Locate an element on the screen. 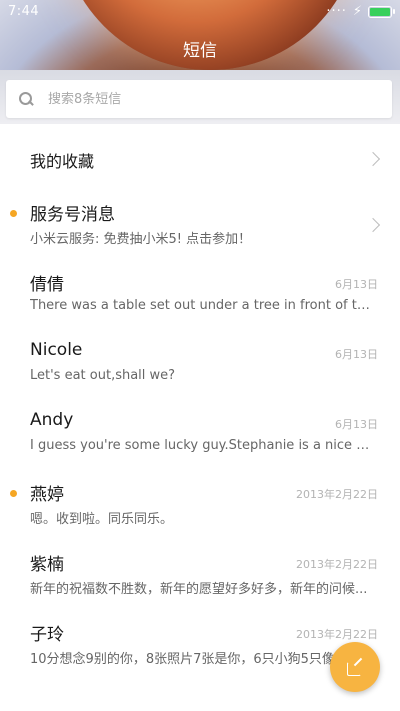 The width and height of the screenshot is (400, 711). conversation-preview: 嗯。收到啦。同乐同乐。 is located at coordinates (102, 519).